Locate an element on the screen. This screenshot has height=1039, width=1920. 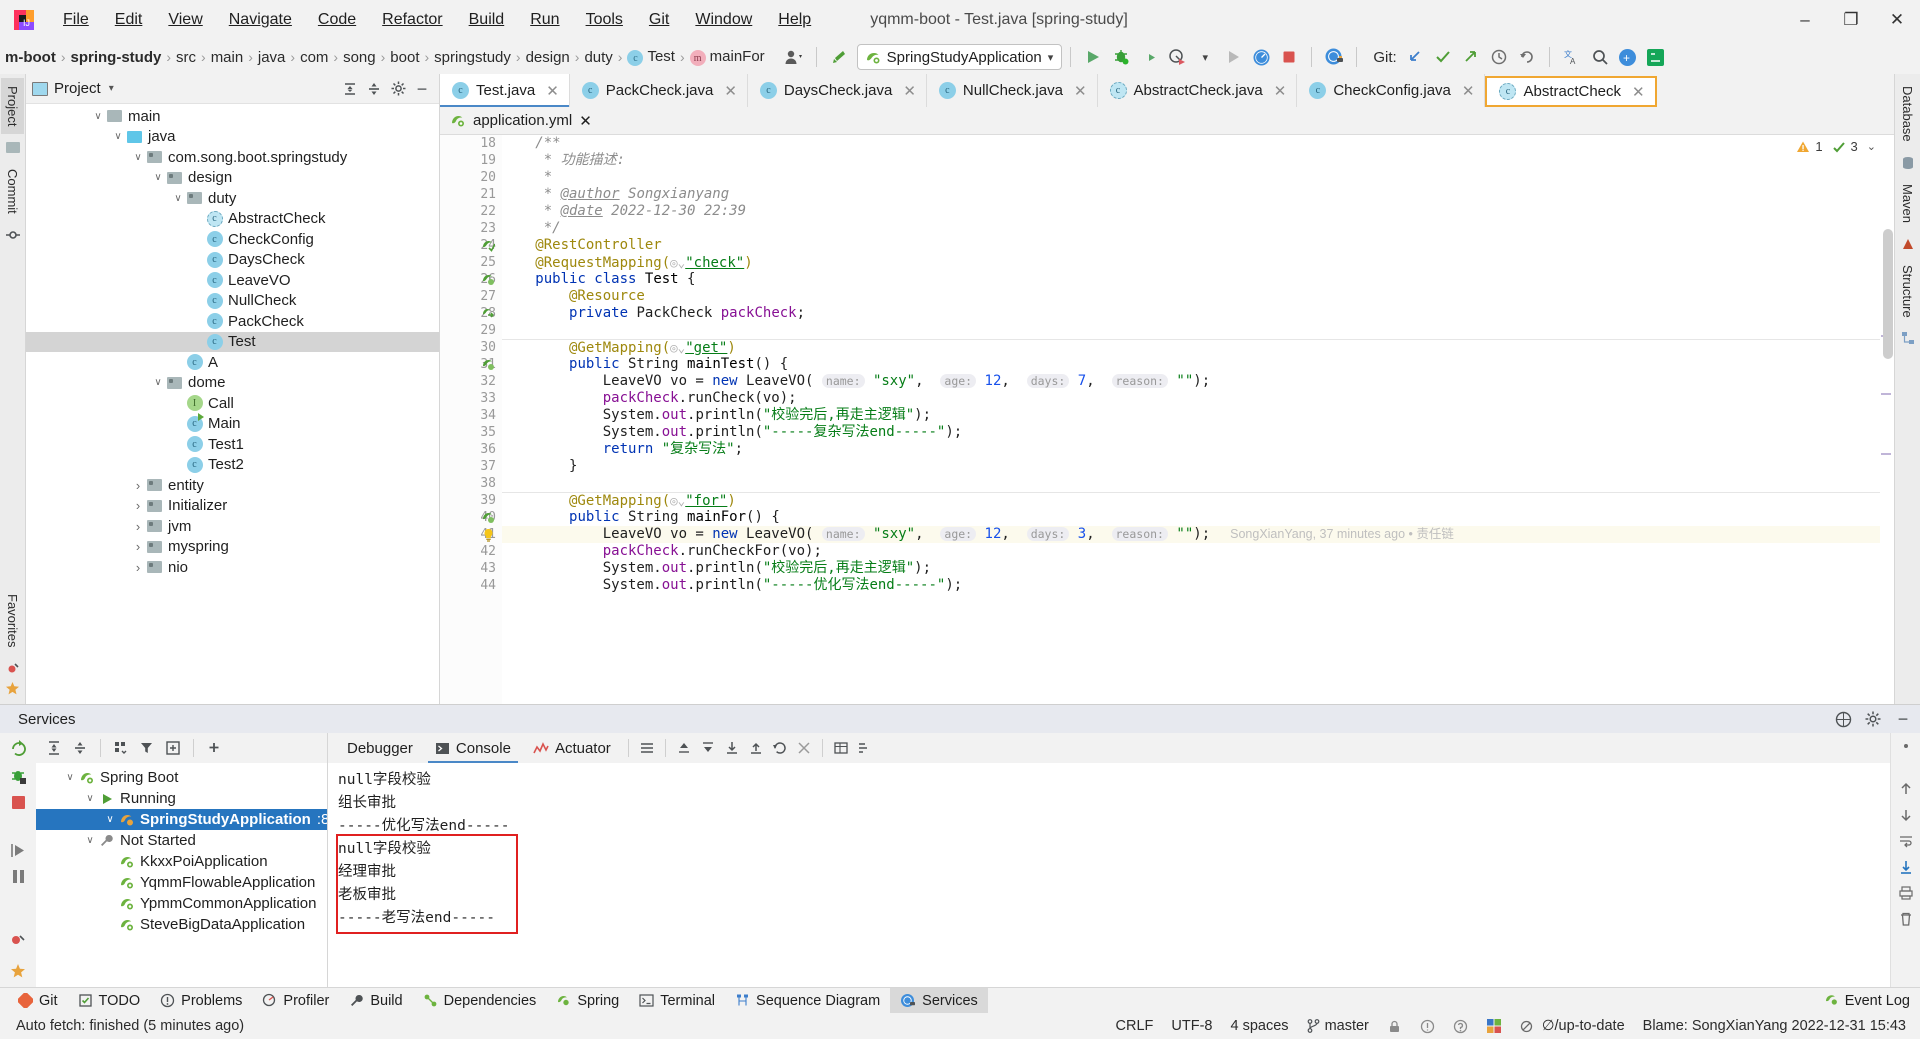
breadcrumb-item-song: song is located at coordinates (359, 57).